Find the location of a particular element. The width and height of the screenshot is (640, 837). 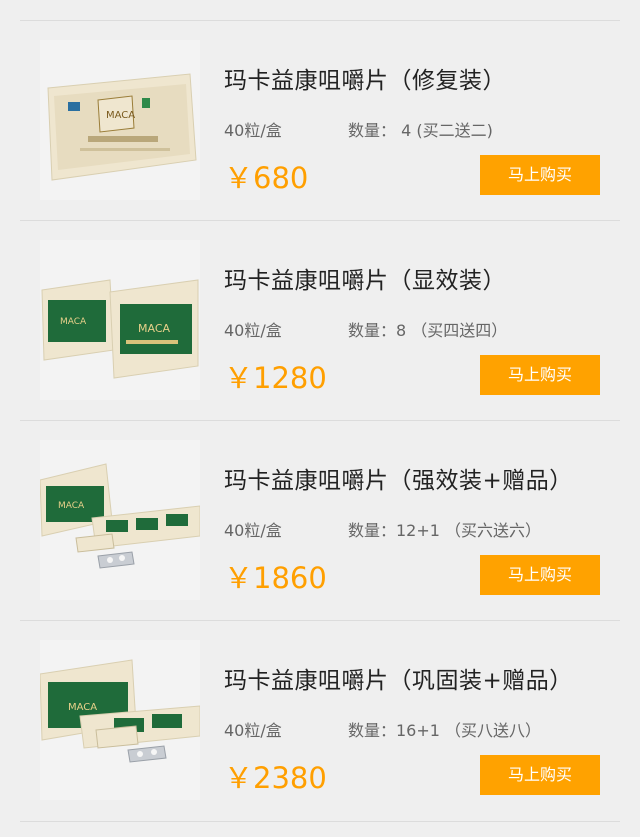

product-image: MACA MACA is located at coordinates (120, 320).